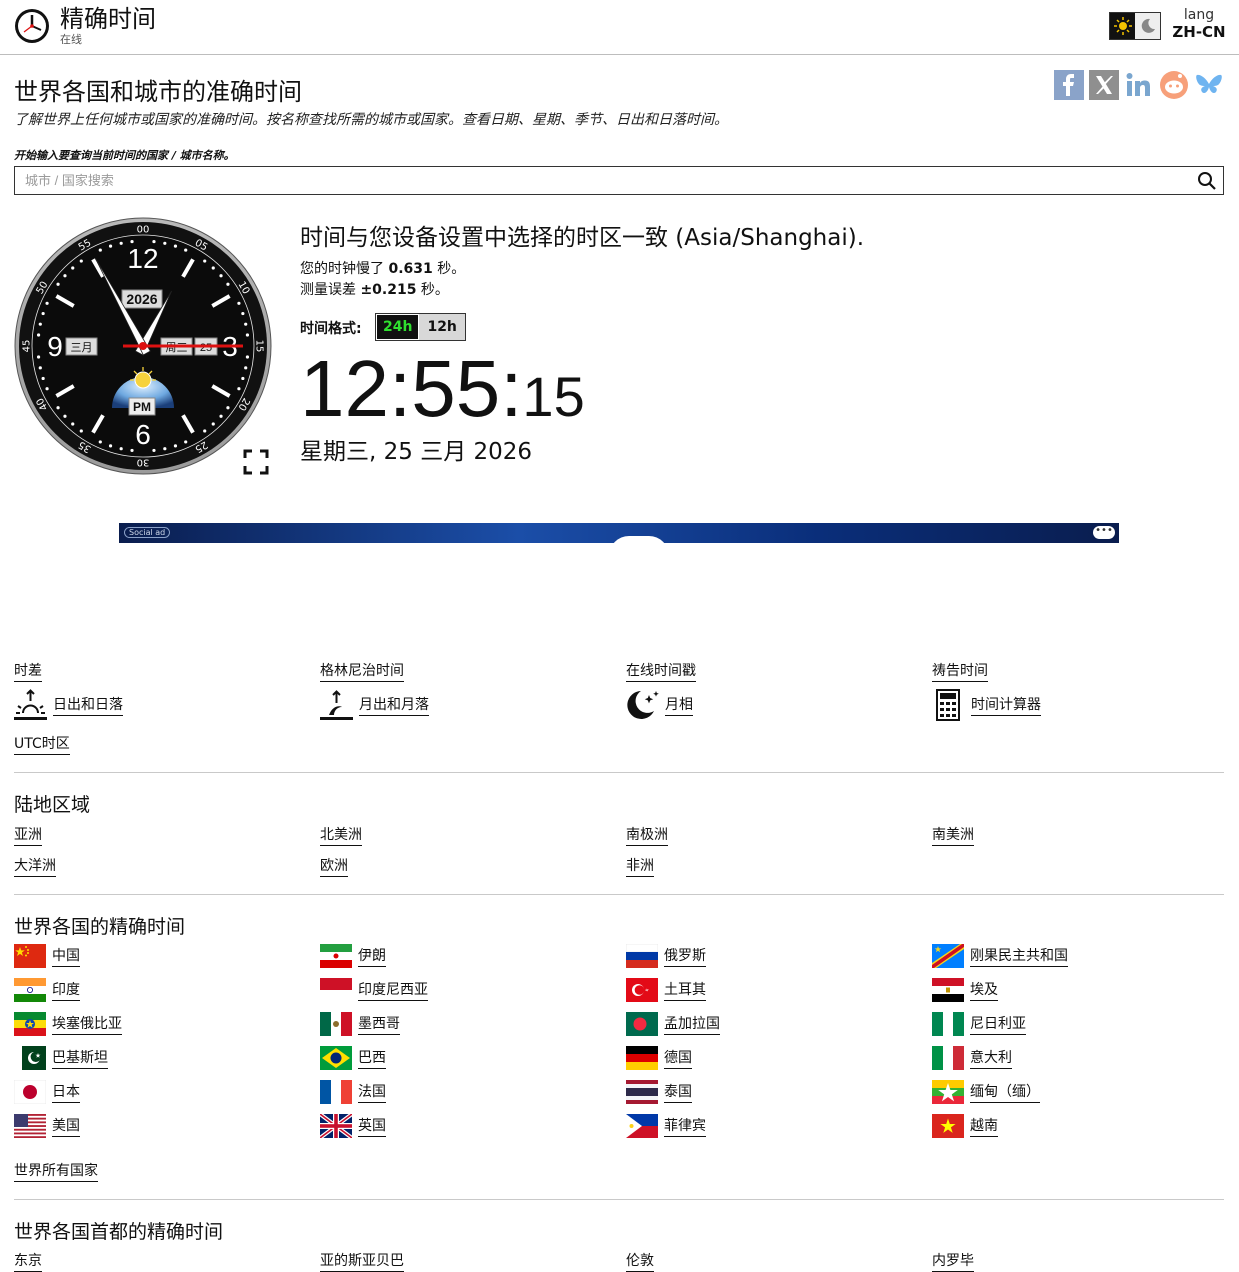  What do you see at coordinates (393, 990) in the screenshot?
I see `country-label: 印度尼西亚` at bounding box center [393, 990].